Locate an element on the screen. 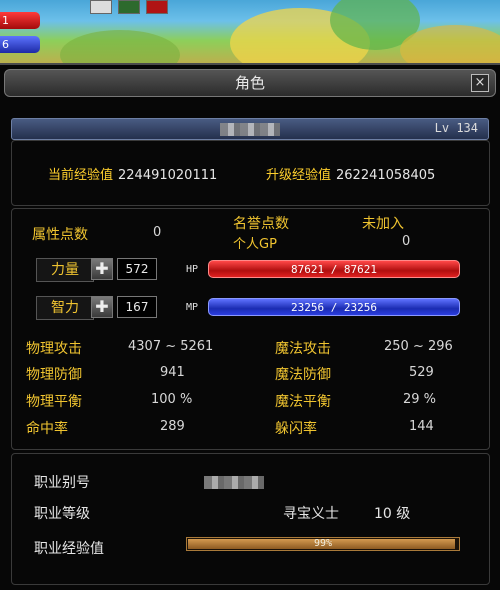 This screenshot has height=590, width=500. window-title: 角色 is located at coordinates (249, 83).